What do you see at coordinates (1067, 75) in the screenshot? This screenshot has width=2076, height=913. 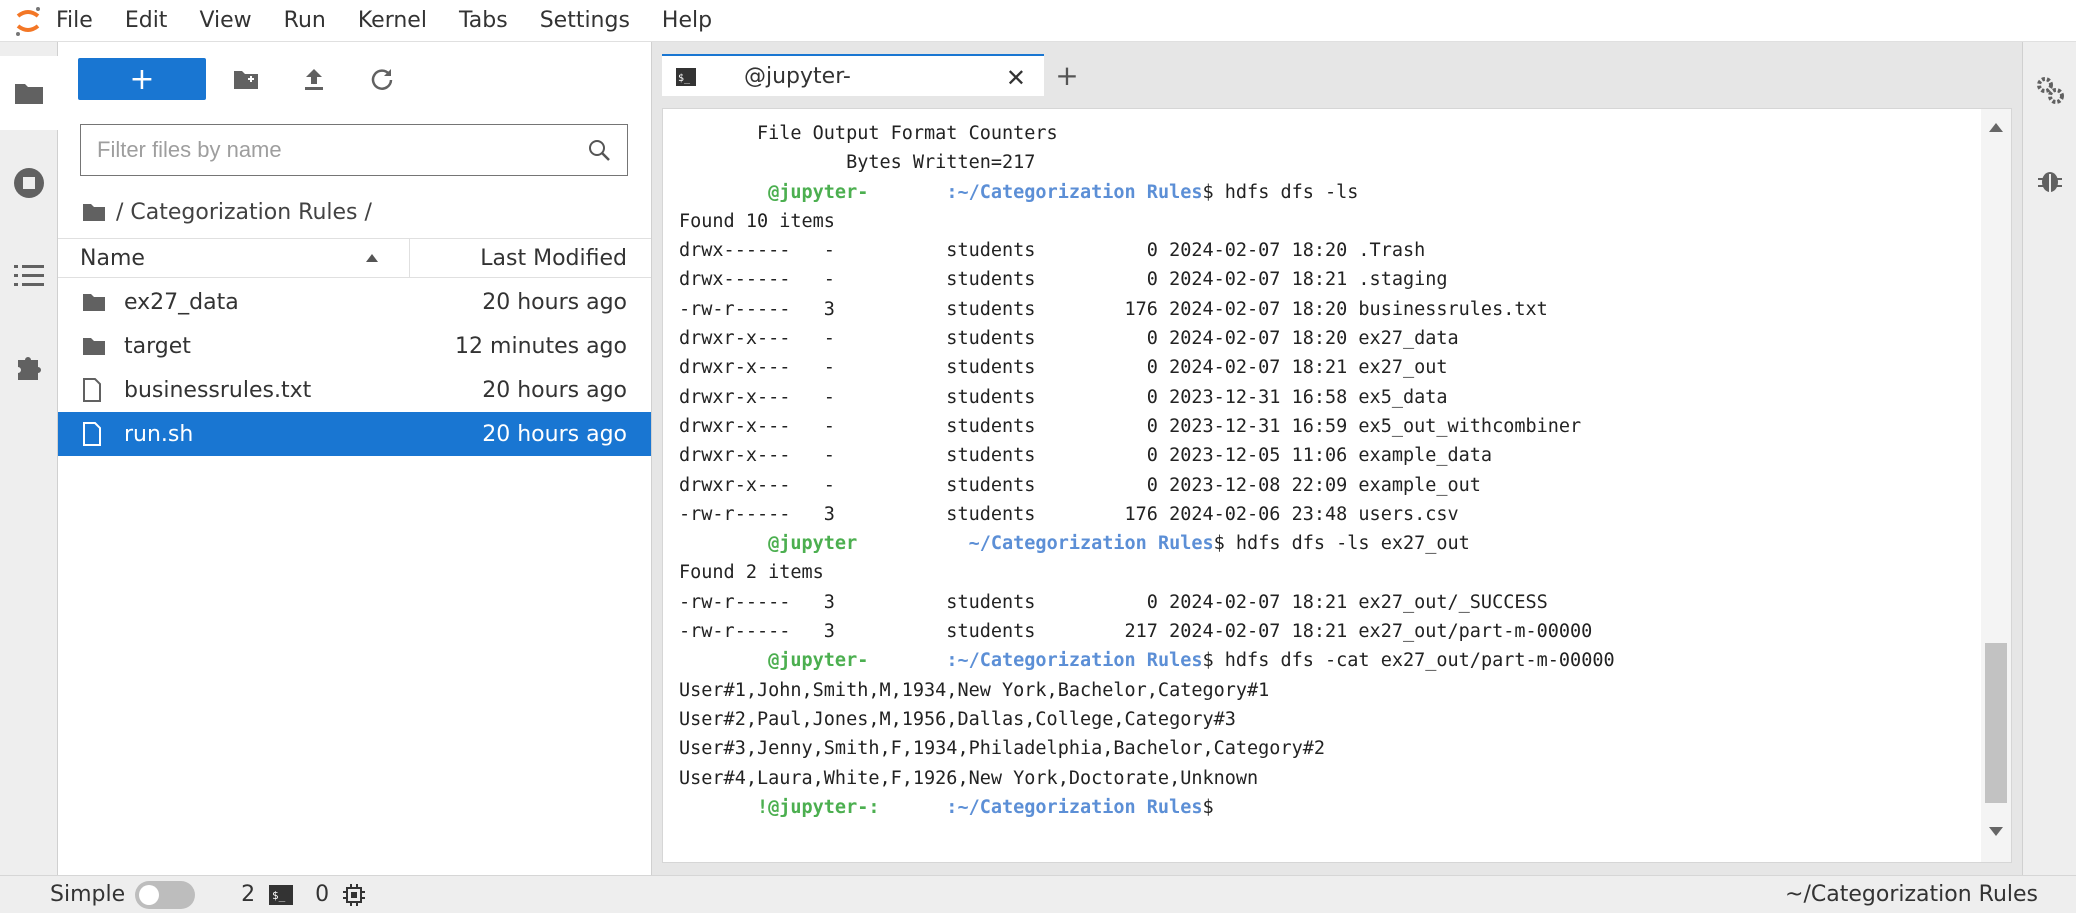 I see `add-tab-button: +` at bounding box center [1067, 75].